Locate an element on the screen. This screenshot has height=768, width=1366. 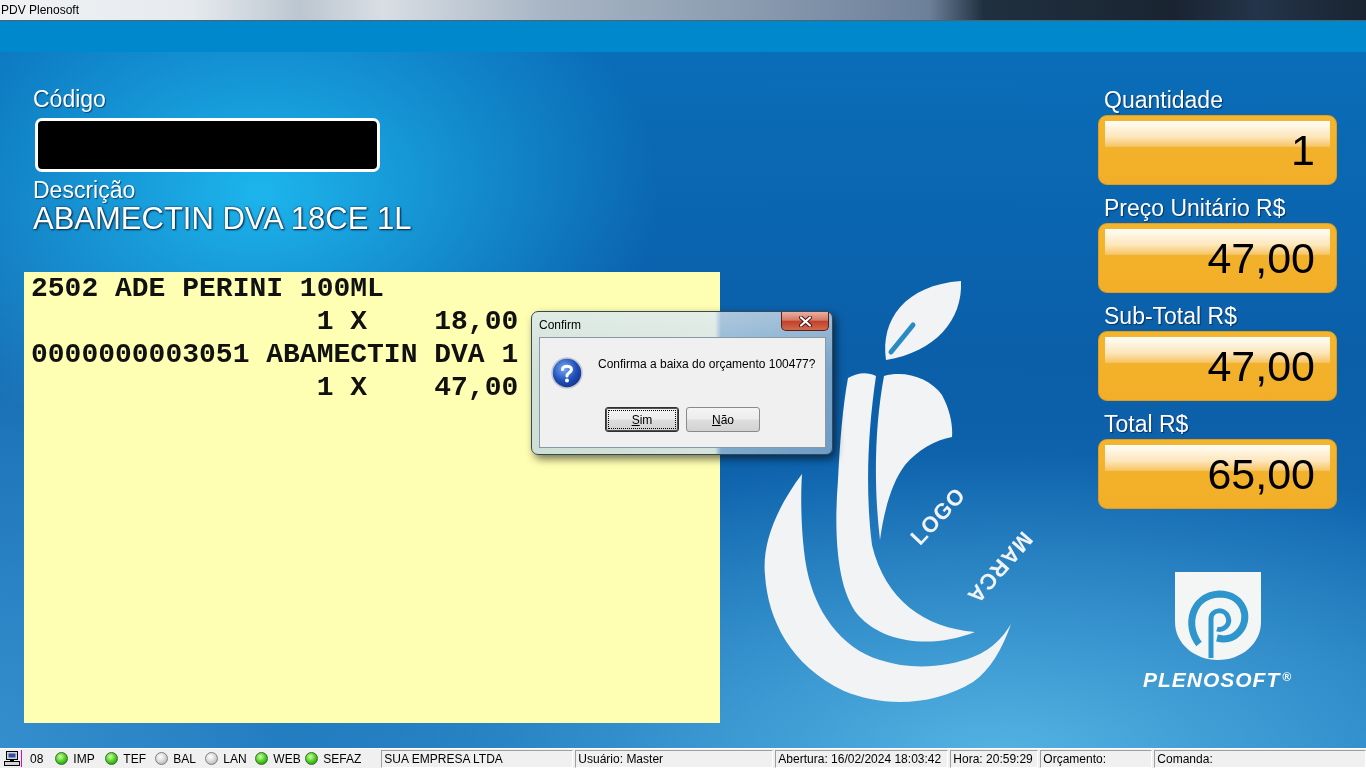
close-button is located at coordinates (805, 321).